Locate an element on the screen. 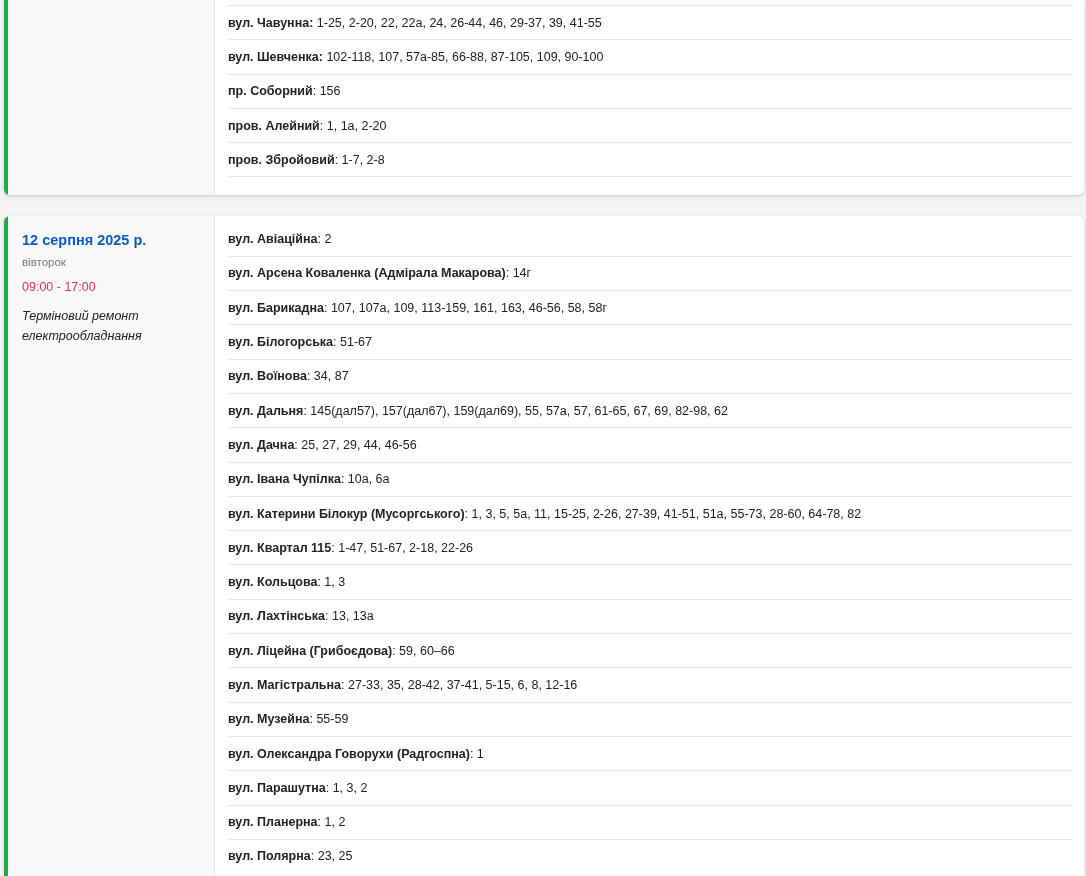 The width and height of the screenshot is (1086, 876). outage-reason: Терміновий ремонт електрообладнання is located at coordinates (82, 327).